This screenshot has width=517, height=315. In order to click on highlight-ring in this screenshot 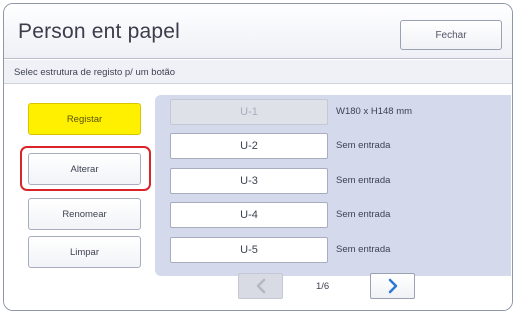, I will do `click(85, 168)`.